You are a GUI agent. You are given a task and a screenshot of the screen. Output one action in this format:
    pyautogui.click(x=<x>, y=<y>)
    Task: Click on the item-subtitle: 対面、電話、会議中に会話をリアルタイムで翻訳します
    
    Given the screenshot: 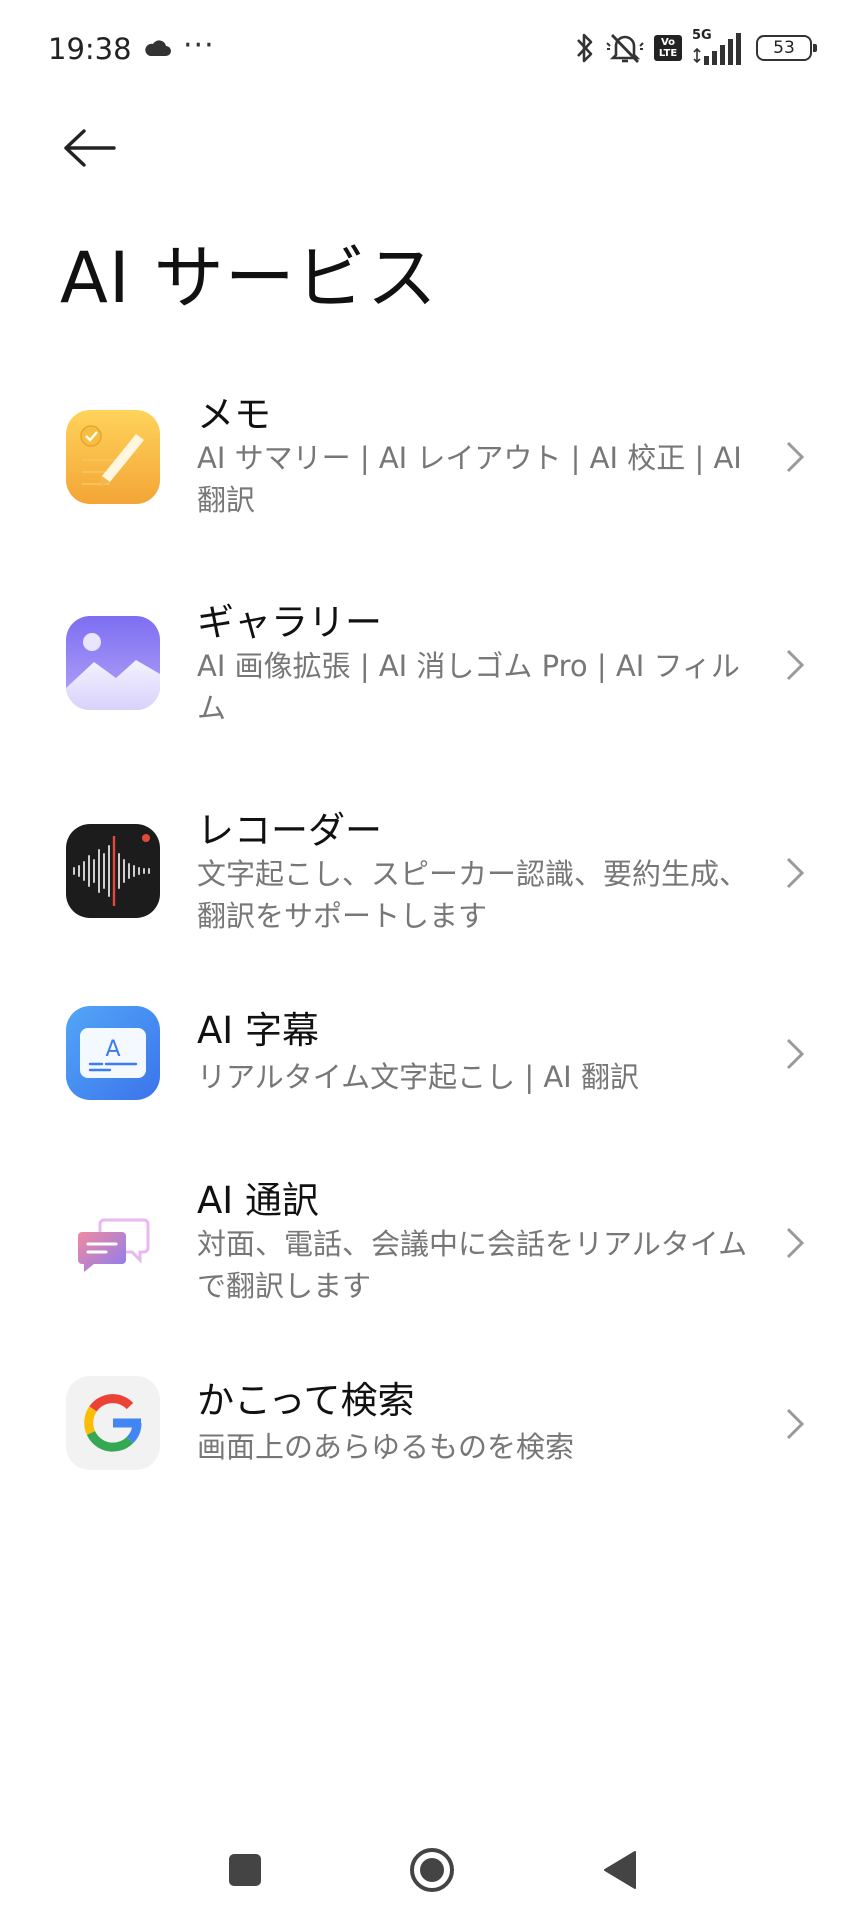 What is the action you would take?
    pyautogui.click(x=472, y=1265)
    